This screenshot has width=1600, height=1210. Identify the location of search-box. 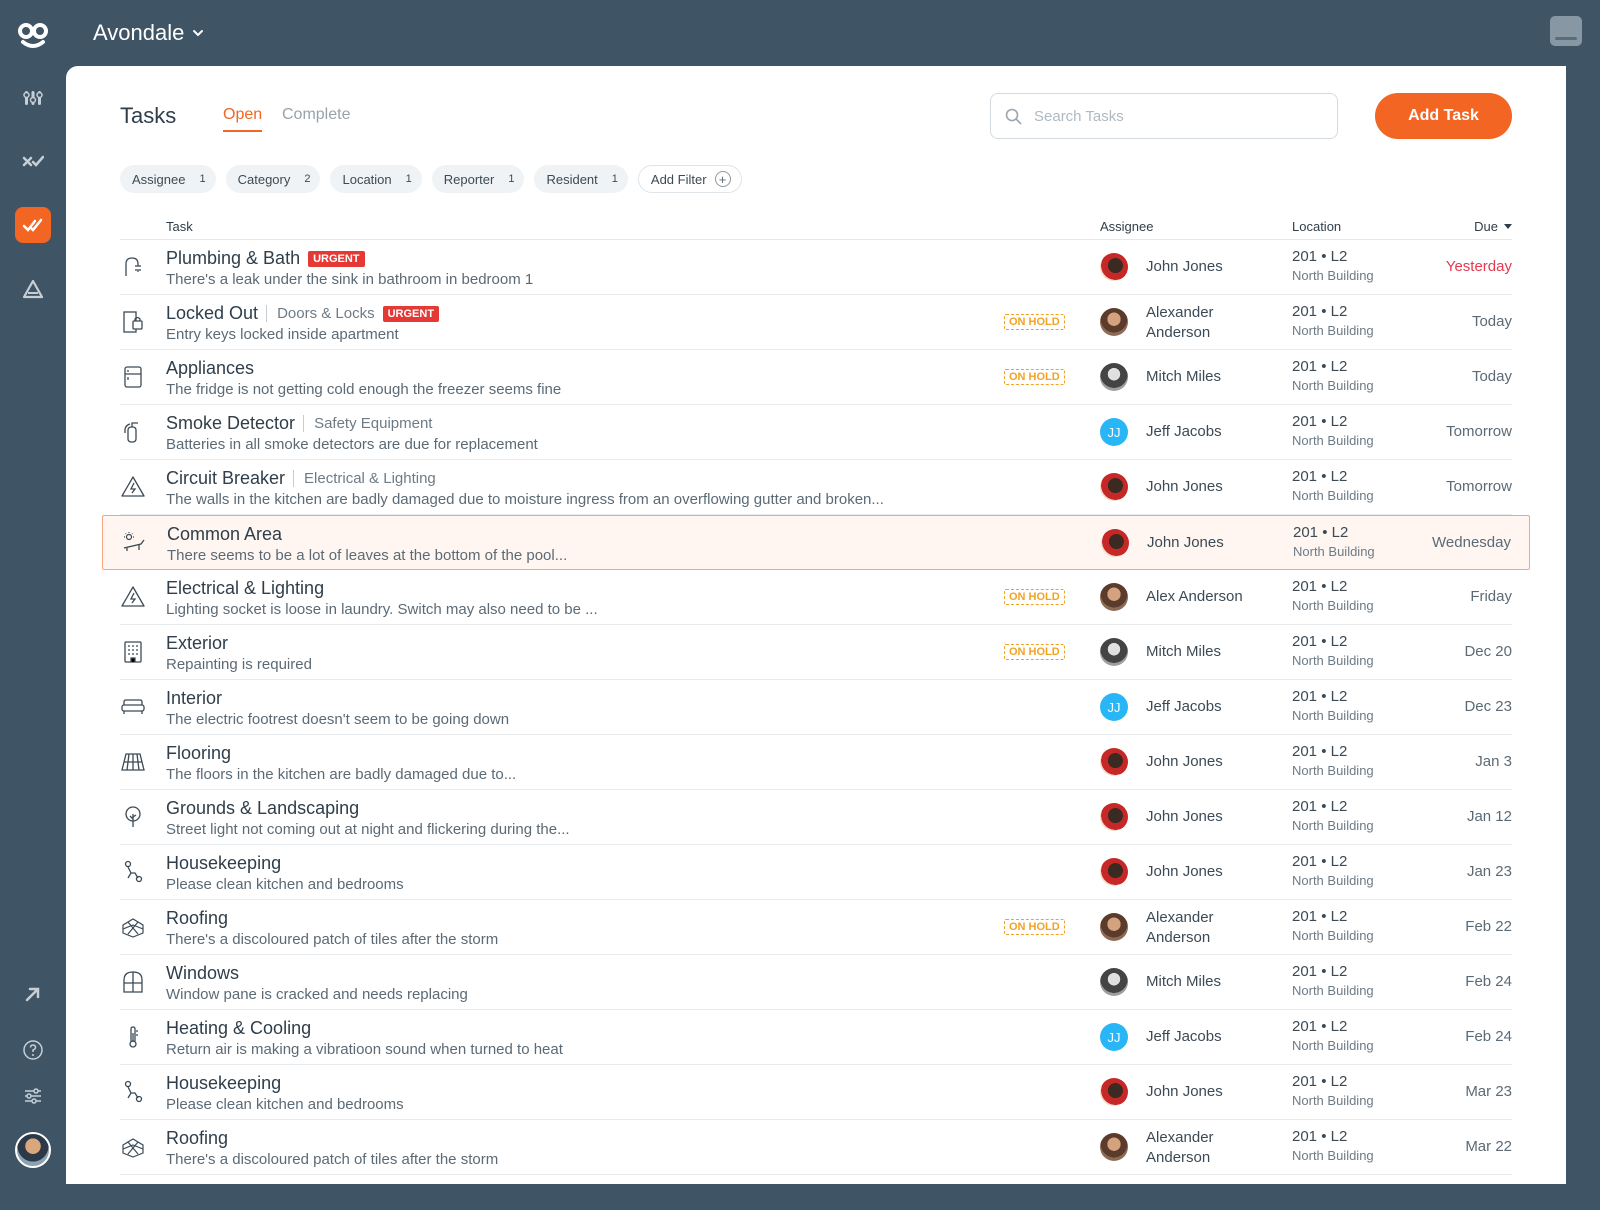
(1164, 116).